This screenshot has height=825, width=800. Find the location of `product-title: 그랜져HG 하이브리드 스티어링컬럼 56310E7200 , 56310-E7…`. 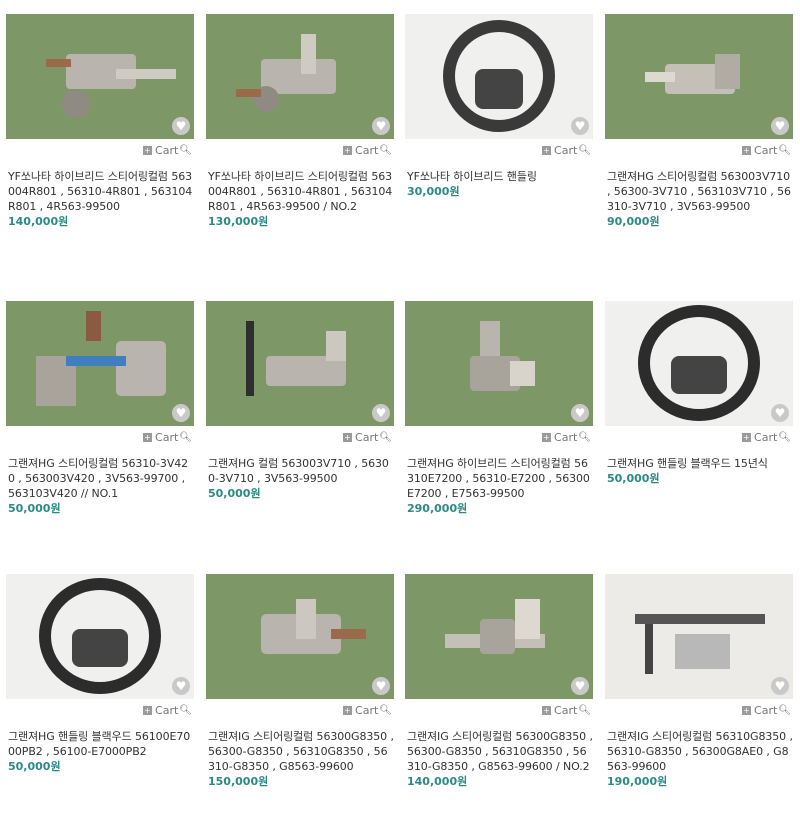

product-title: 그랜져HG 하이브리드 스티어링컬럼 56310E7200 , 56310-E7… is located at coordinates (500, 478).